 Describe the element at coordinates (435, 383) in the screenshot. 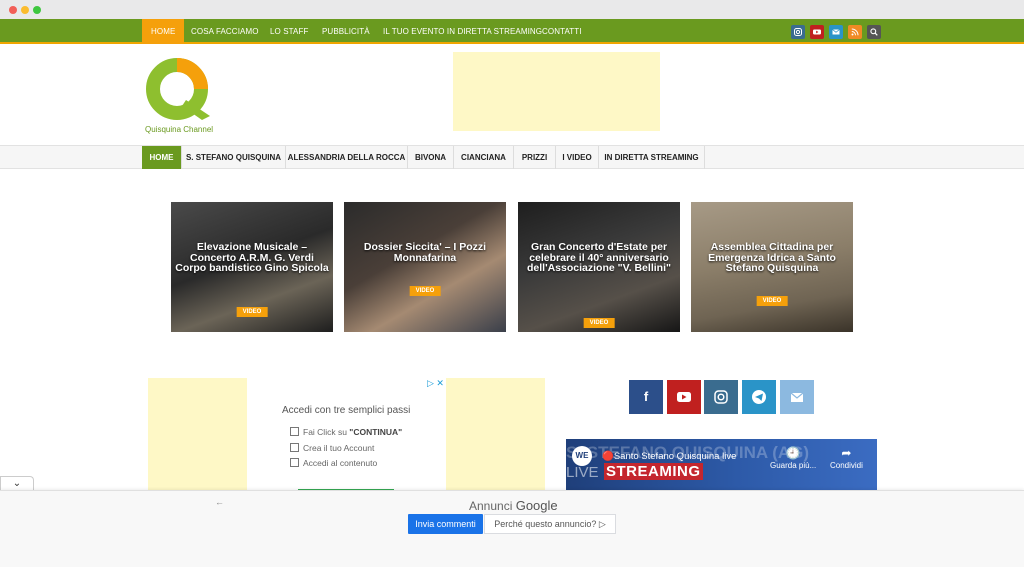

I see `ad-choices-icon: ▷ ✕` at that location.